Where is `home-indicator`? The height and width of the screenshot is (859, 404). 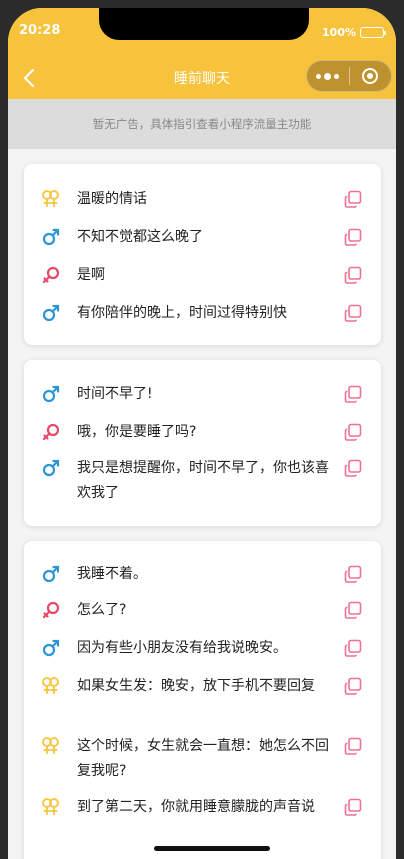
home-indicator is located at coordinates (212, 848).